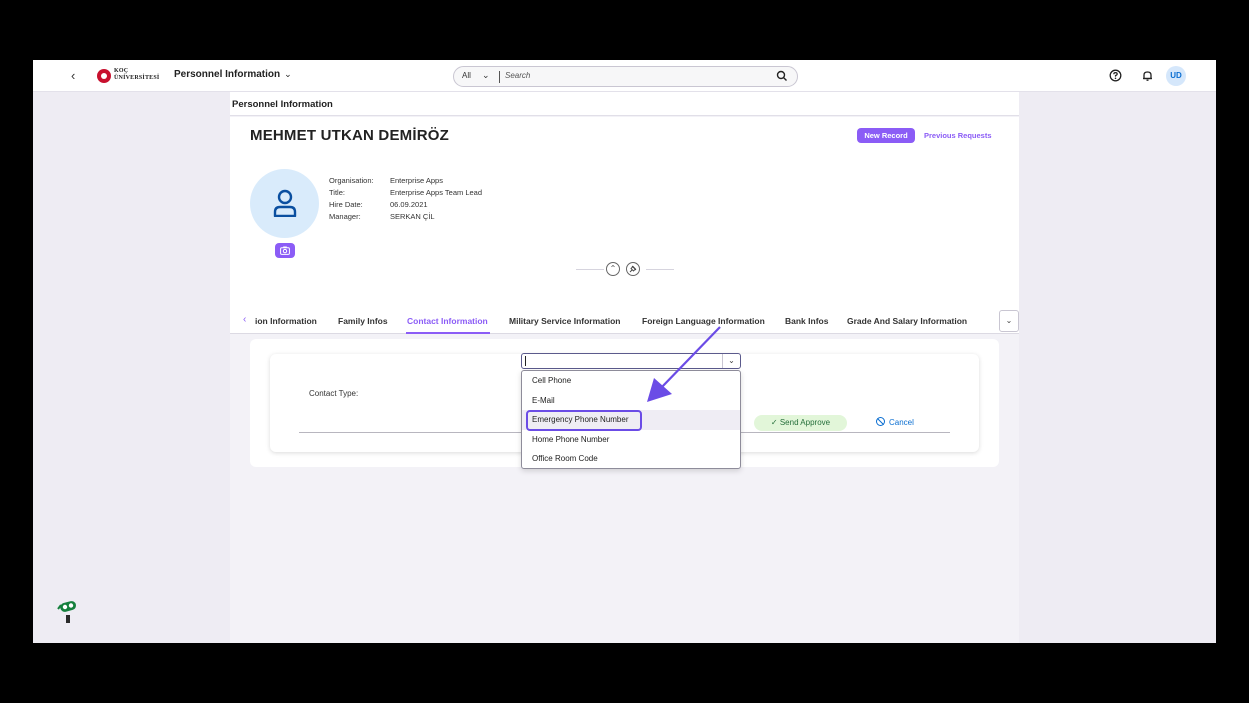 This screenshot has width=1249, height=703. Describe the element at coordinates (412, 216) in the screenshot. I see `attribute-value: SERKAN ÇİL` at that location.